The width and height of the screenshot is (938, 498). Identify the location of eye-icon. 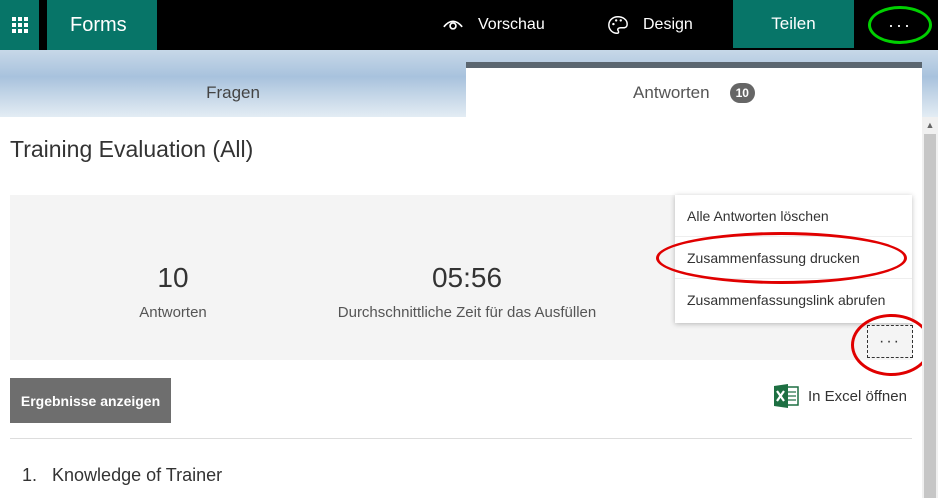
(453, 25).